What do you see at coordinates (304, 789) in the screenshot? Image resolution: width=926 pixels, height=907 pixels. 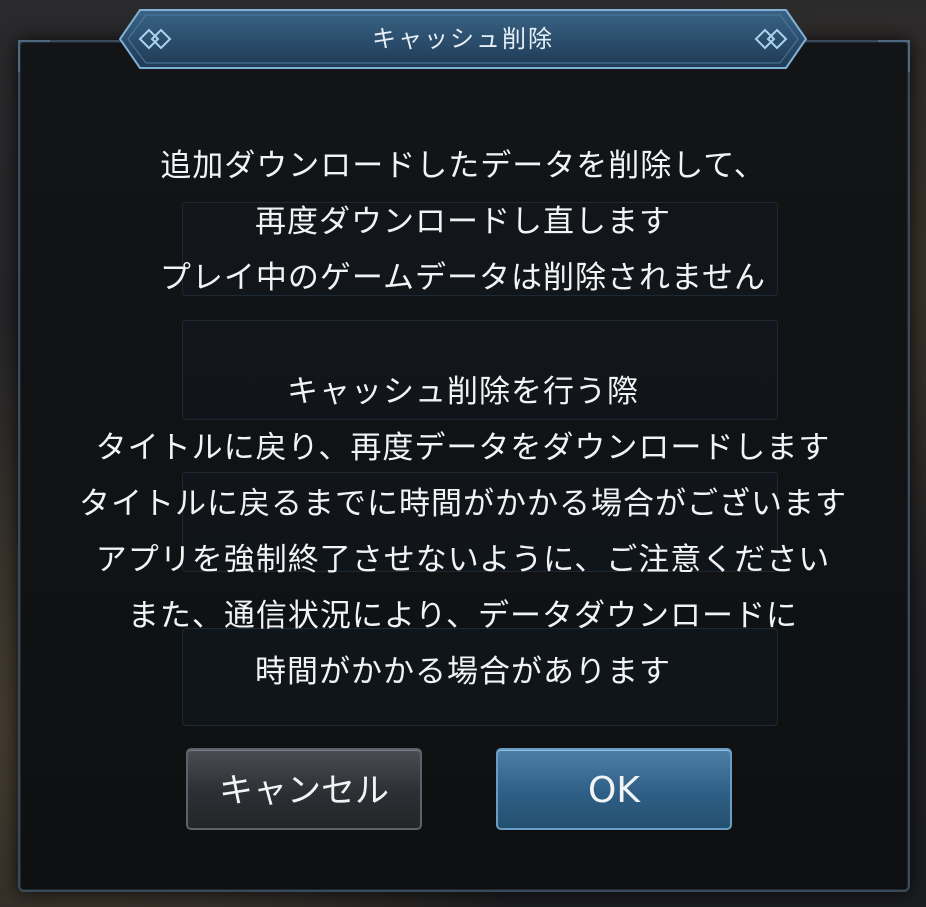 I see `cancel-button: キャンセル` at bounding box center [304, 789].